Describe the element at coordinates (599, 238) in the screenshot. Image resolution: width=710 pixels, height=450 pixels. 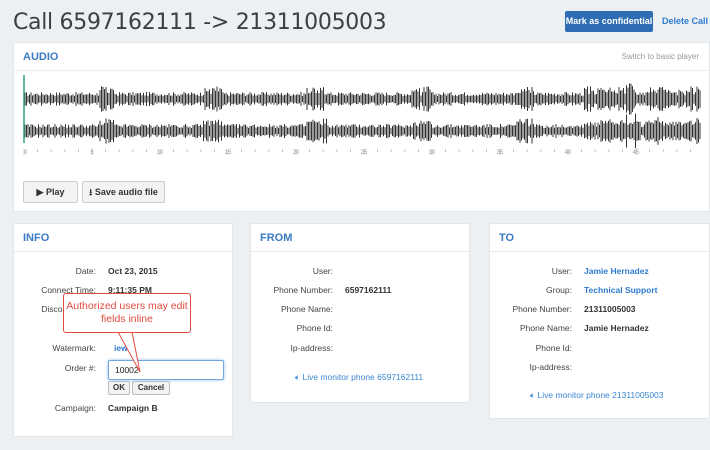
I see `to-heading: TO` at that location.